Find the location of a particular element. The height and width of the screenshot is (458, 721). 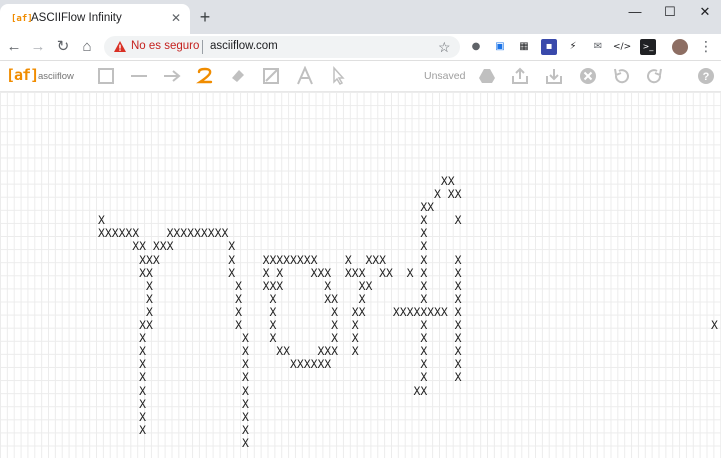

close-window-button: ✕ is located at coordinates (705, 12).